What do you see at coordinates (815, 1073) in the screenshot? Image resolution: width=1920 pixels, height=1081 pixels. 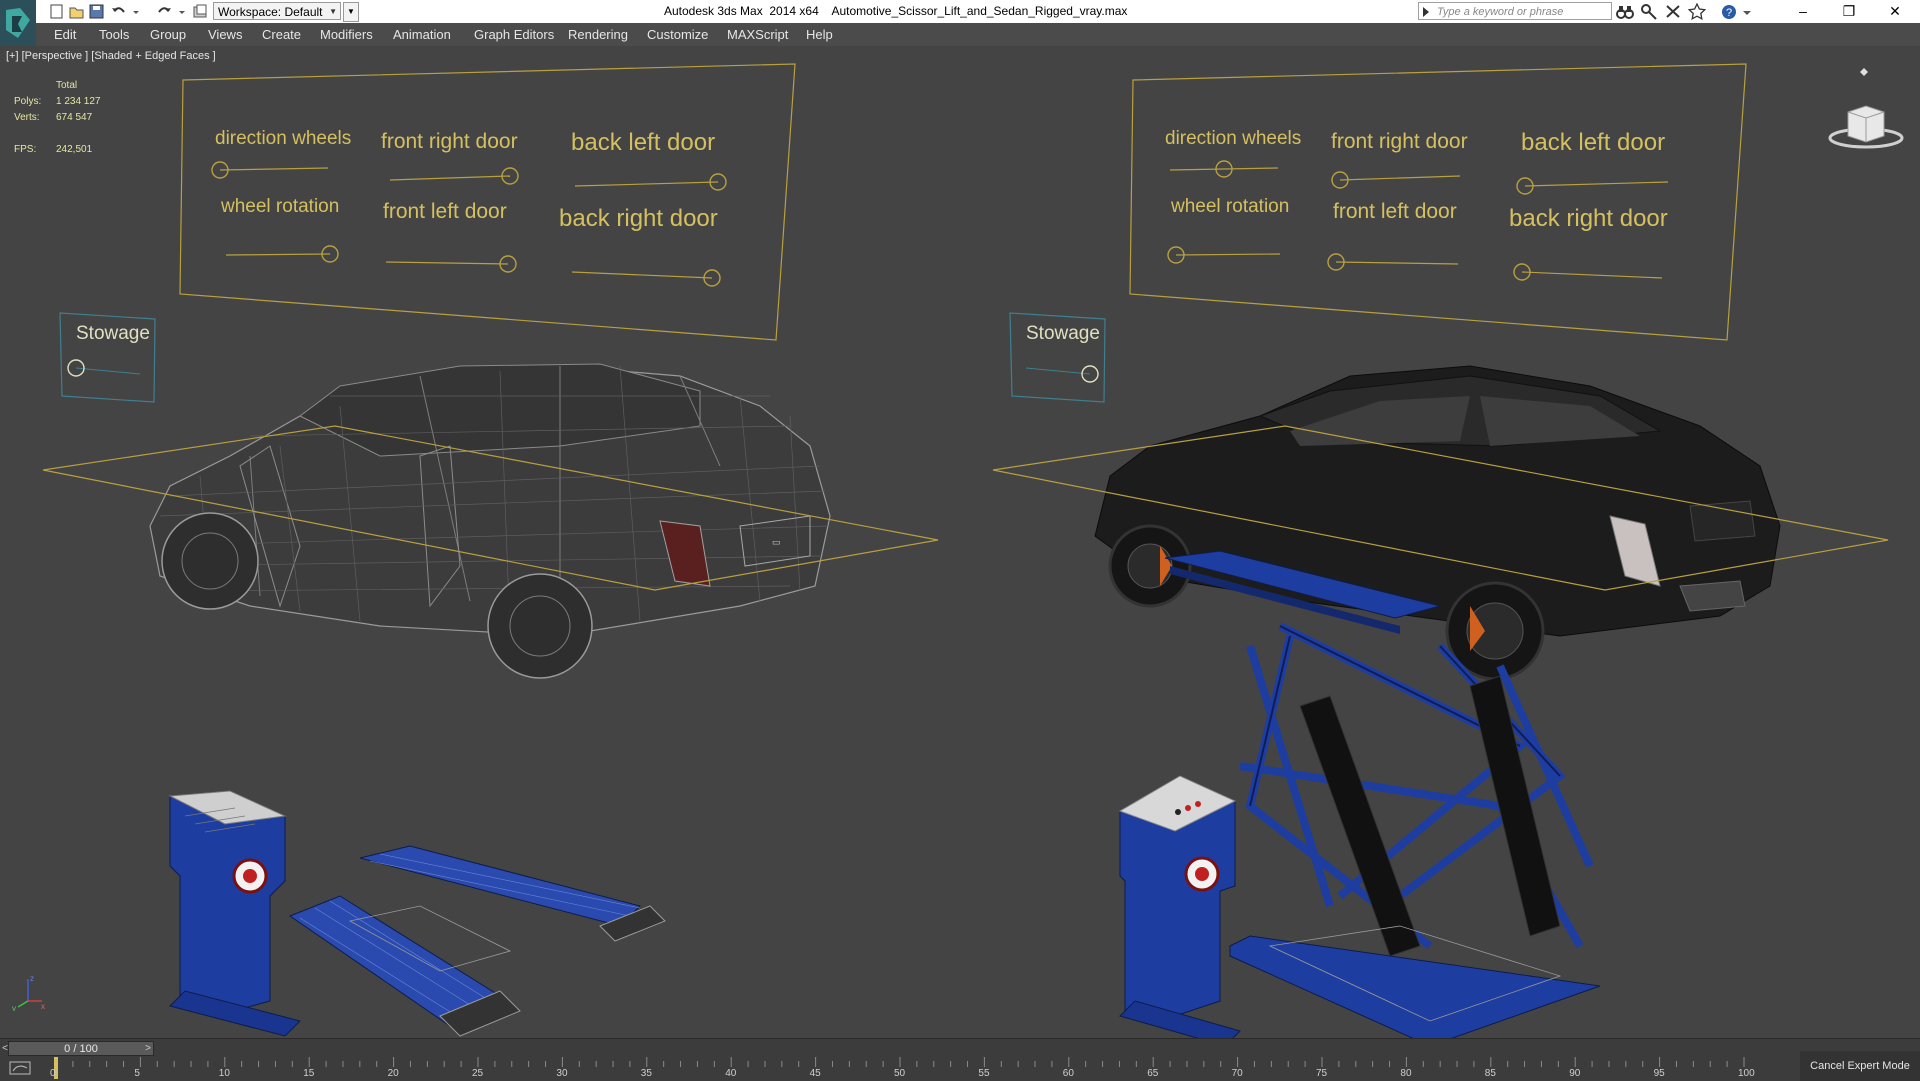 I see `timeline-tick-label: 45` at bounding box center [815, 1073].